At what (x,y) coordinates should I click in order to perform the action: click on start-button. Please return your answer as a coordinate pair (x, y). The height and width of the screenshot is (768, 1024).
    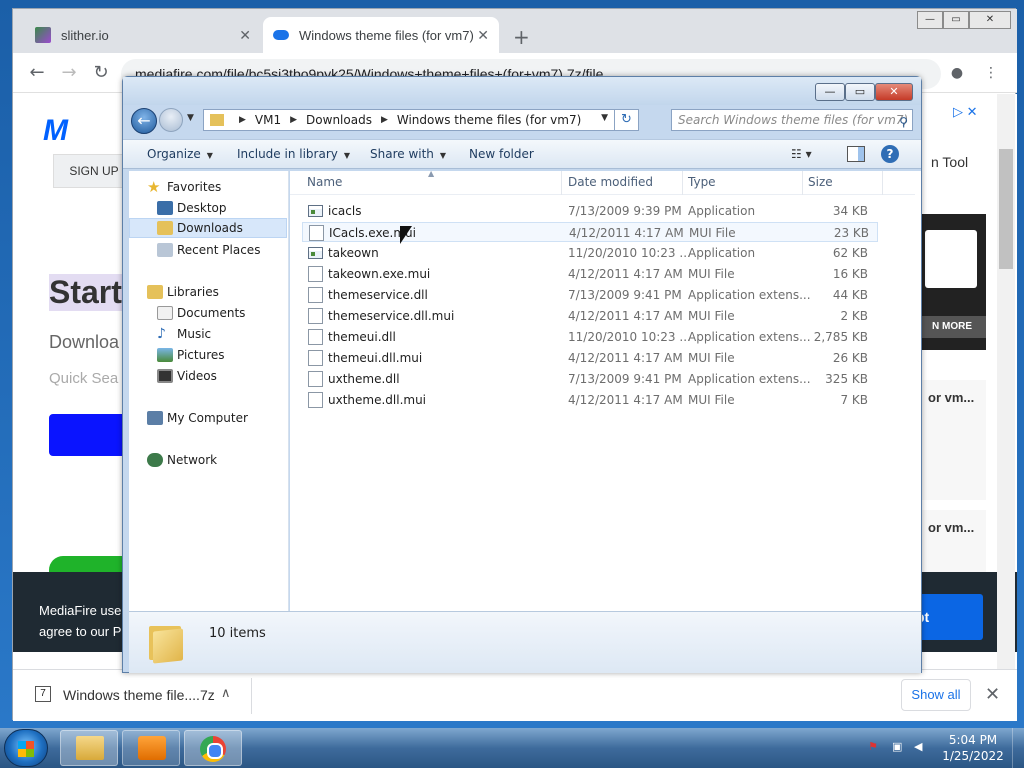
    Looking at the image, I should click on (26, 748).